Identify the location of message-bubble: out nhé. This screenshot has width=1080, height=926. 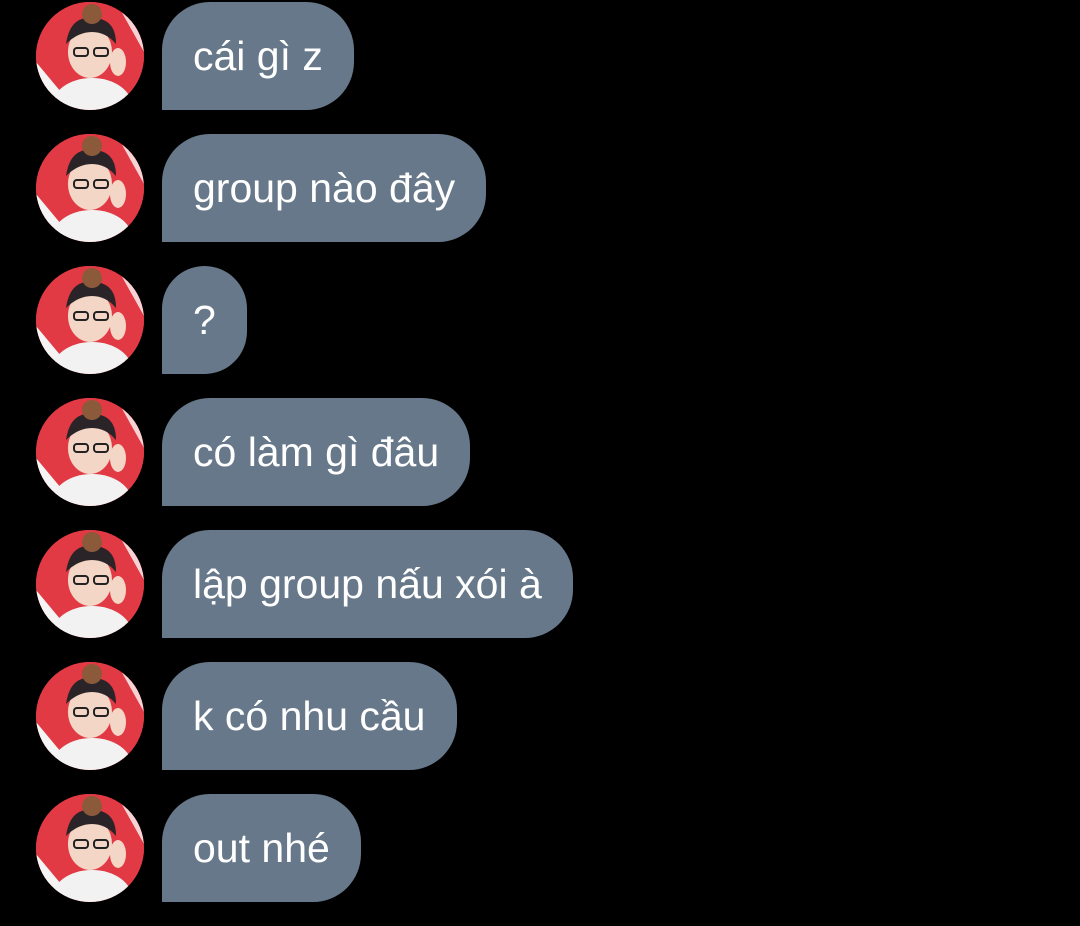
(261, 848).